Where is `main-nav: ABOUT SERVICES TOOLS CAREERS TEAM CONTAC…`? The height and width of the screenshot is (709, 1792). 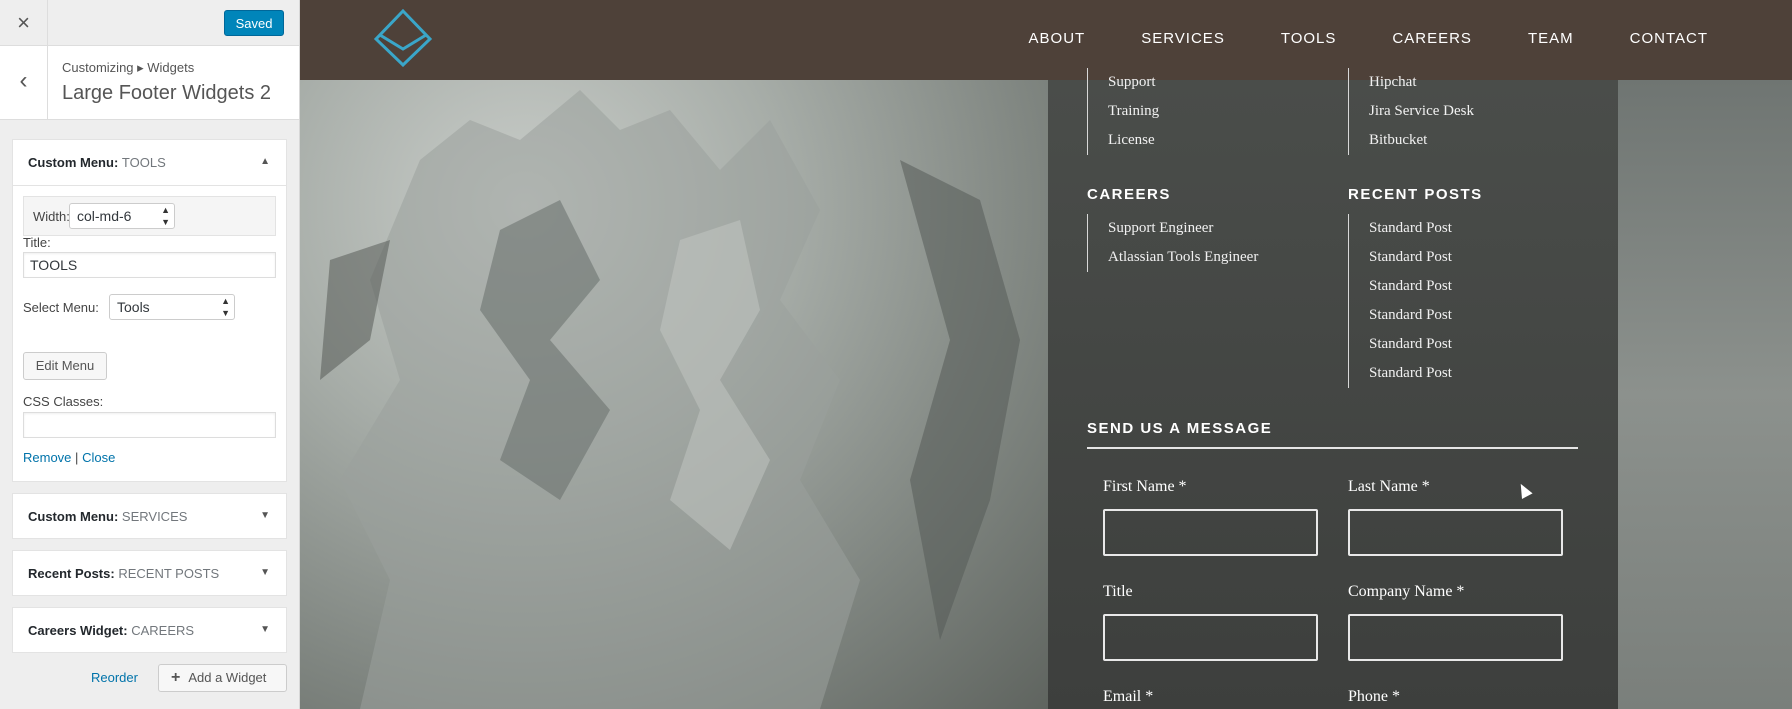 main-nav: ABOUT SERVICES TOOLS CAREERS TEAM CONTAC… is located at coordinates (1368, 38).